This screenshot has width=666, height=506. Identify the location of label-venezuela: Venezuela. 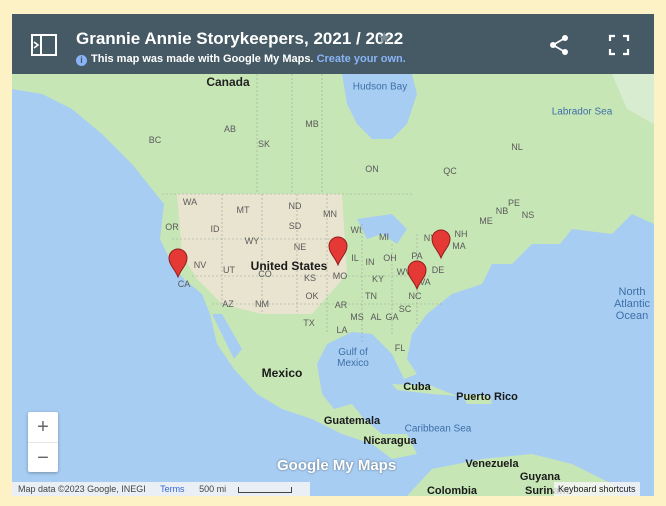
(492, 464).